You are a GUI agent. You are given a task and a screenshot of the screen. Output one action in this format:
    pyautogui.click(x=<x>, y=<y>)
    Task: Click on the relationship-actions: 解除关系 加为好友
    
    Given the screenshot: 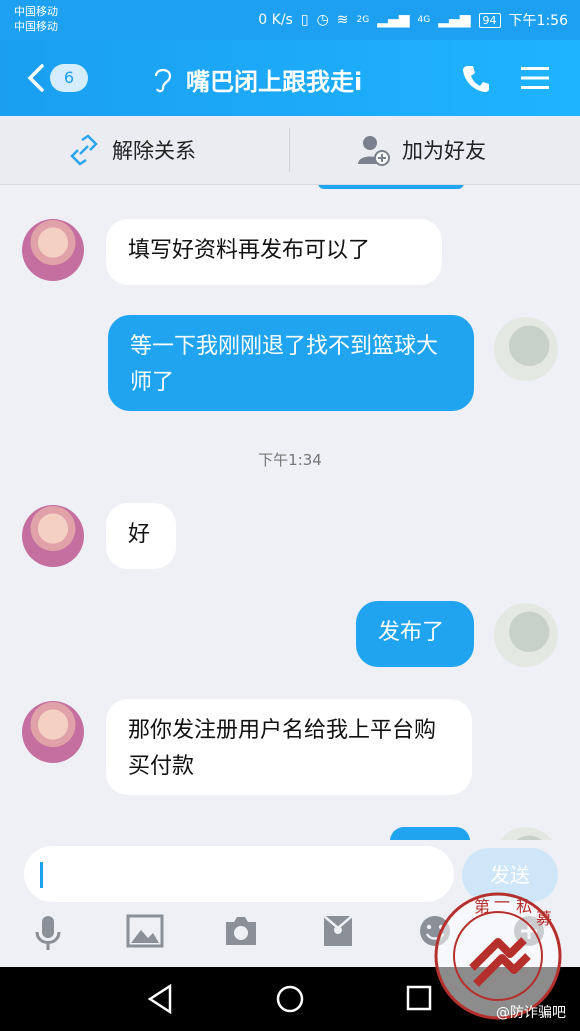 What is the action you would take?
    pyautogui.click(x=290, y=150)
    